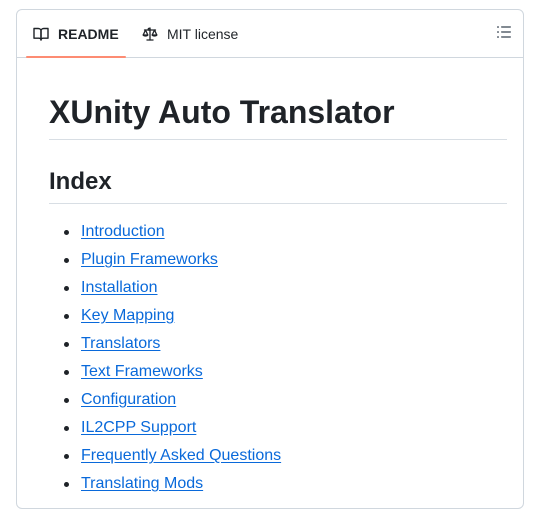 The width and height of the screenshot is (541, 509). I want to click on list-item: Frequently Asked Questions, so click(172, 458).